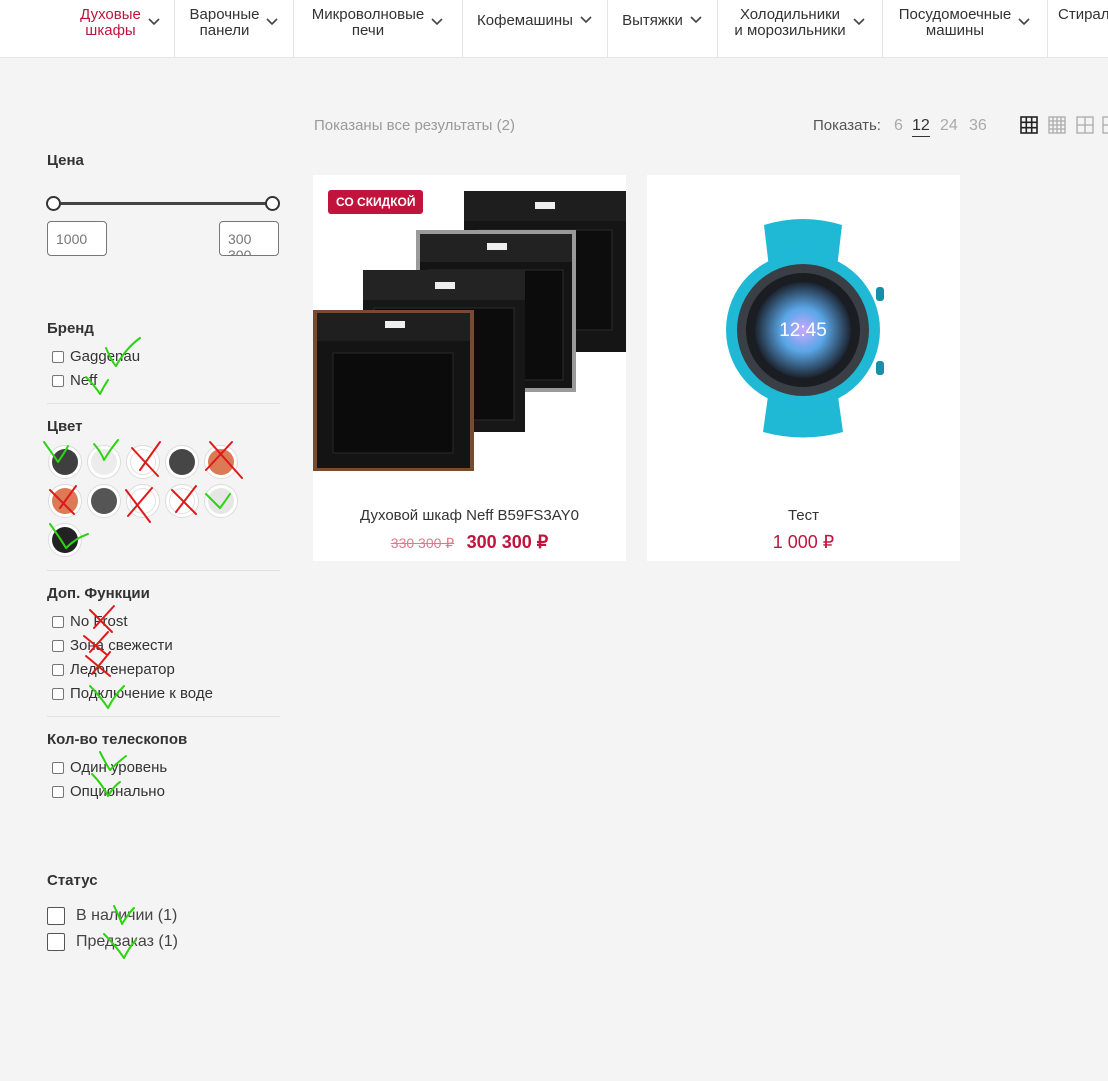  I want to click on brand-option-label: Neff, so click(84, 380).